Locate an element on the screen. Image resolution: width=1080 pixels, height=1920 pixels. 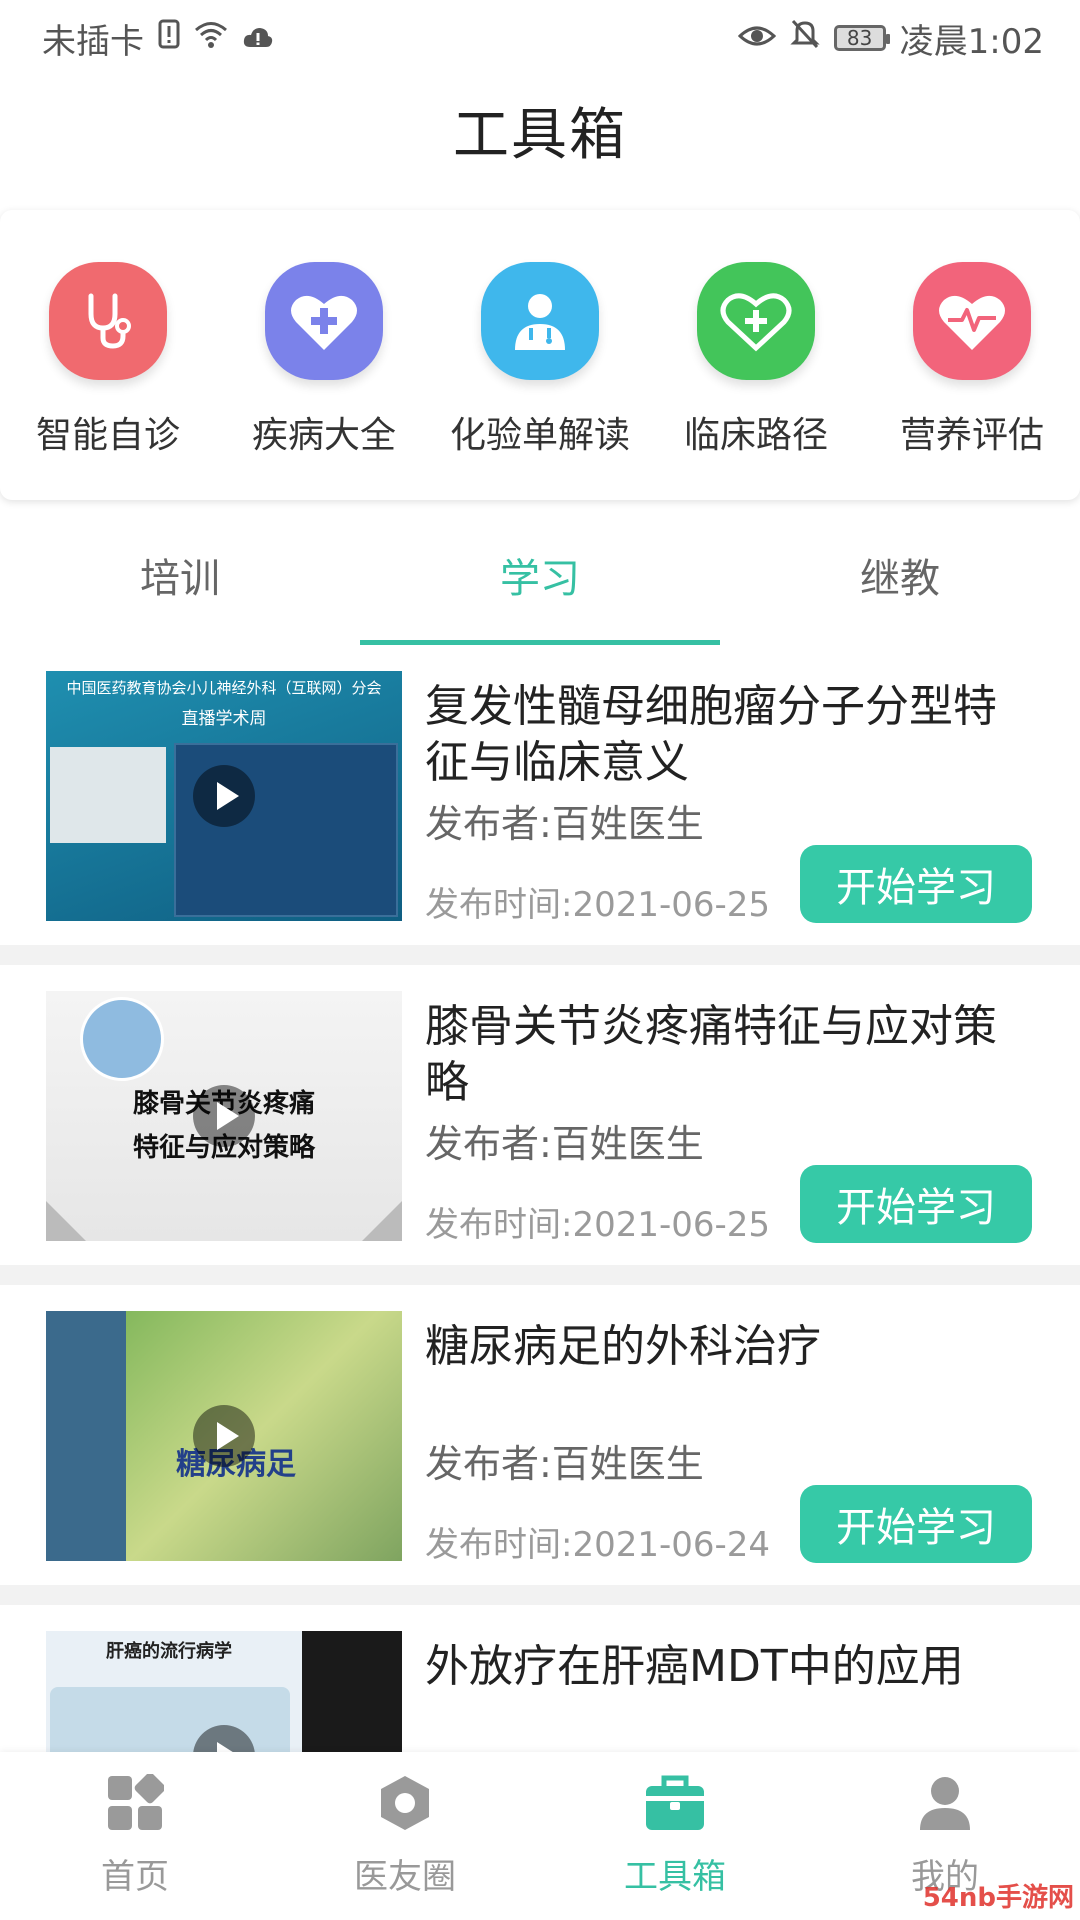
hospital-building-image is located at coordinates (122, 1039).